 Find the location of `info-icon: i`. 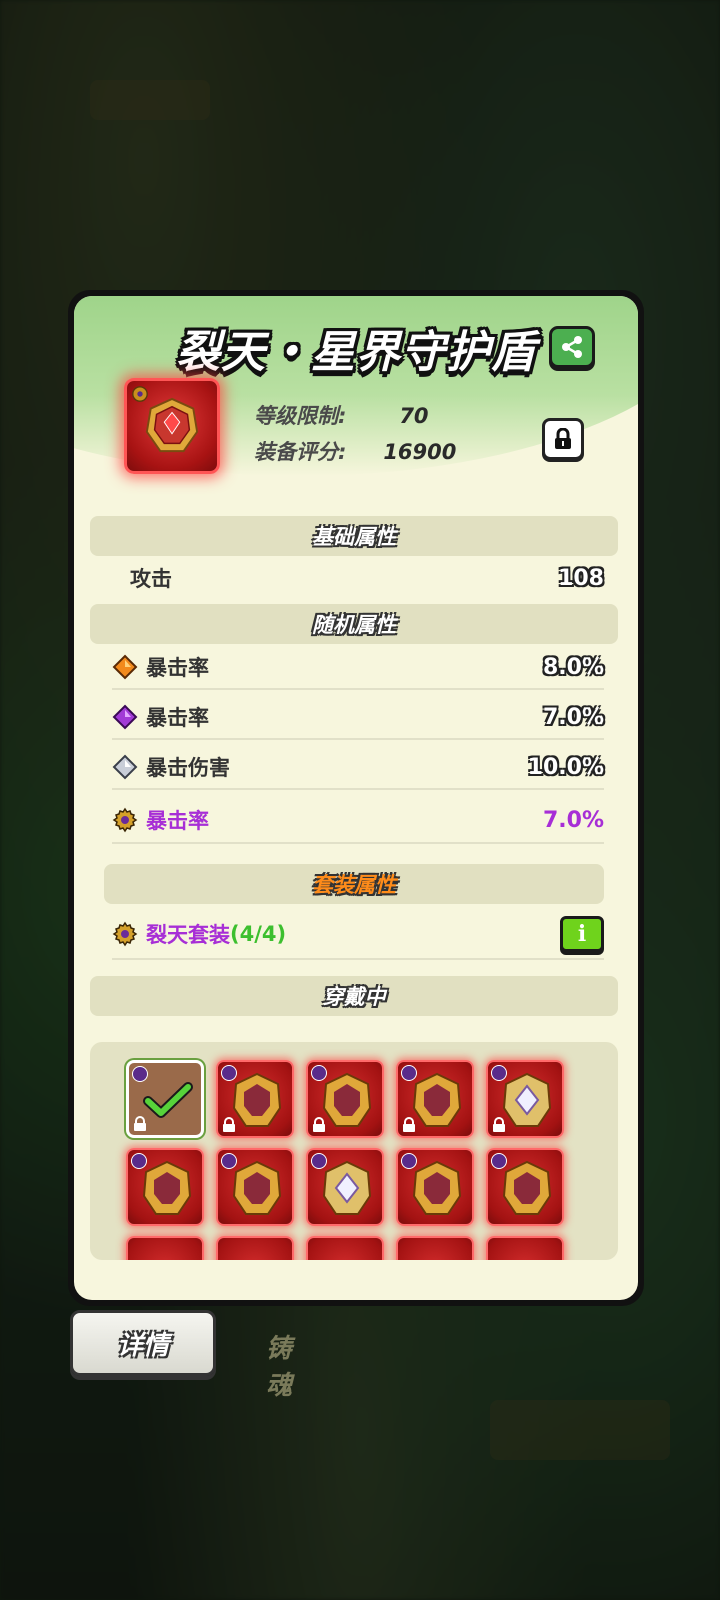

info-icon: i is located at coordinates (582, 934).